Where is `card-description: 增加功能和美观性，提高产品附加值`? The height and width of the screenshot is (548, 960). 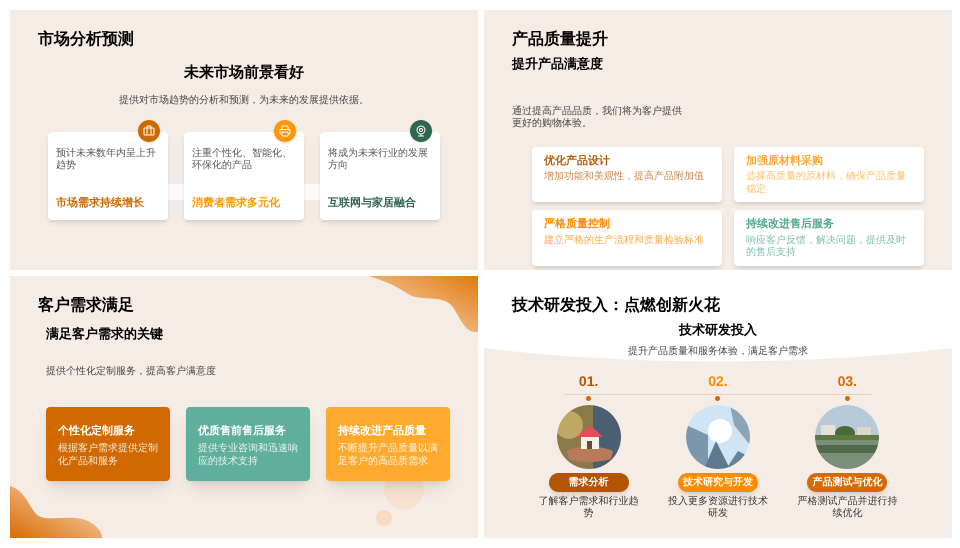 card-description: 增加功能和美观性，提高产品附加值 is located at coordinates (624, 177).